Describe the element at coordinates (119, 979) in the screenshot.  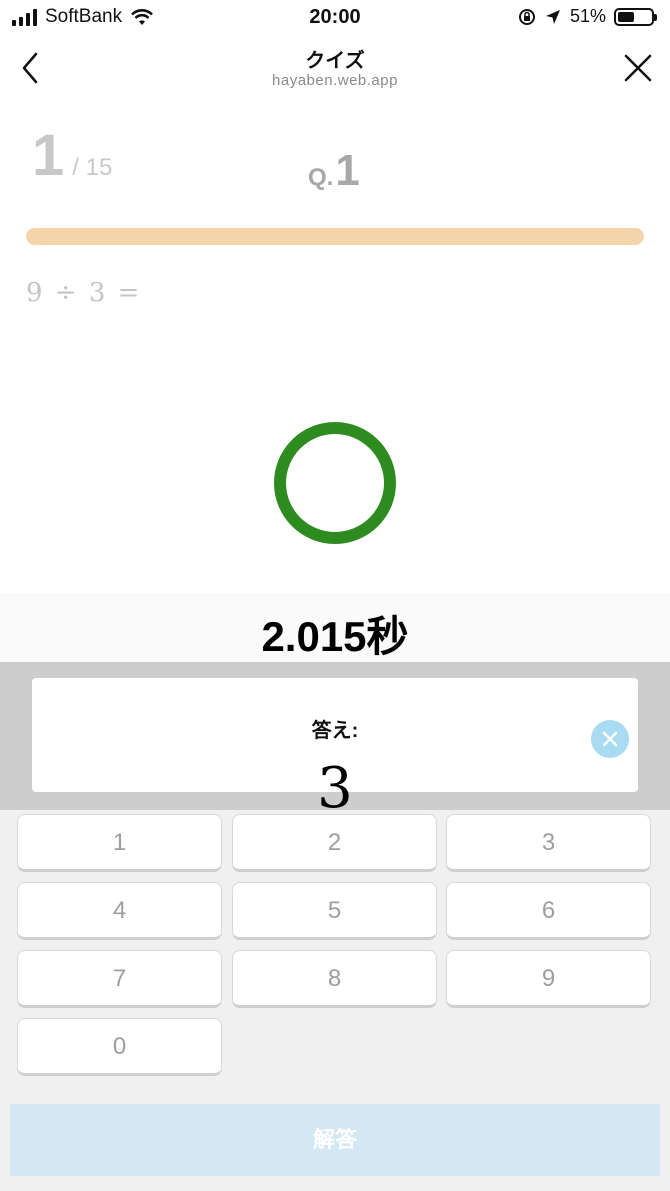
I see `key-7: 7` at that location.